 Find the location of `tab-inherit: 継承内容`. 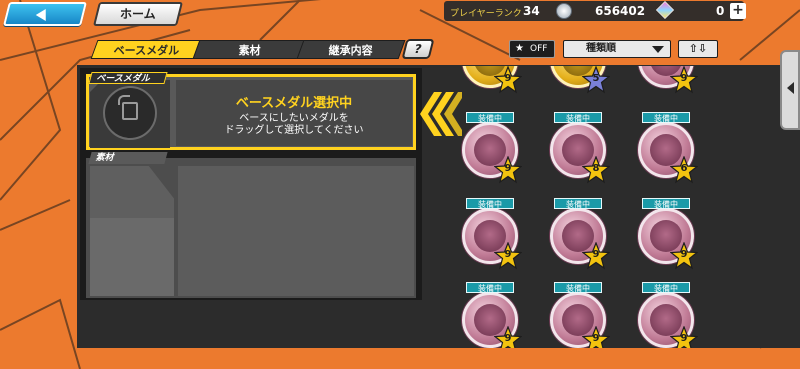

tab-inherit: 継承内容 is located at coordinates (351, 49).